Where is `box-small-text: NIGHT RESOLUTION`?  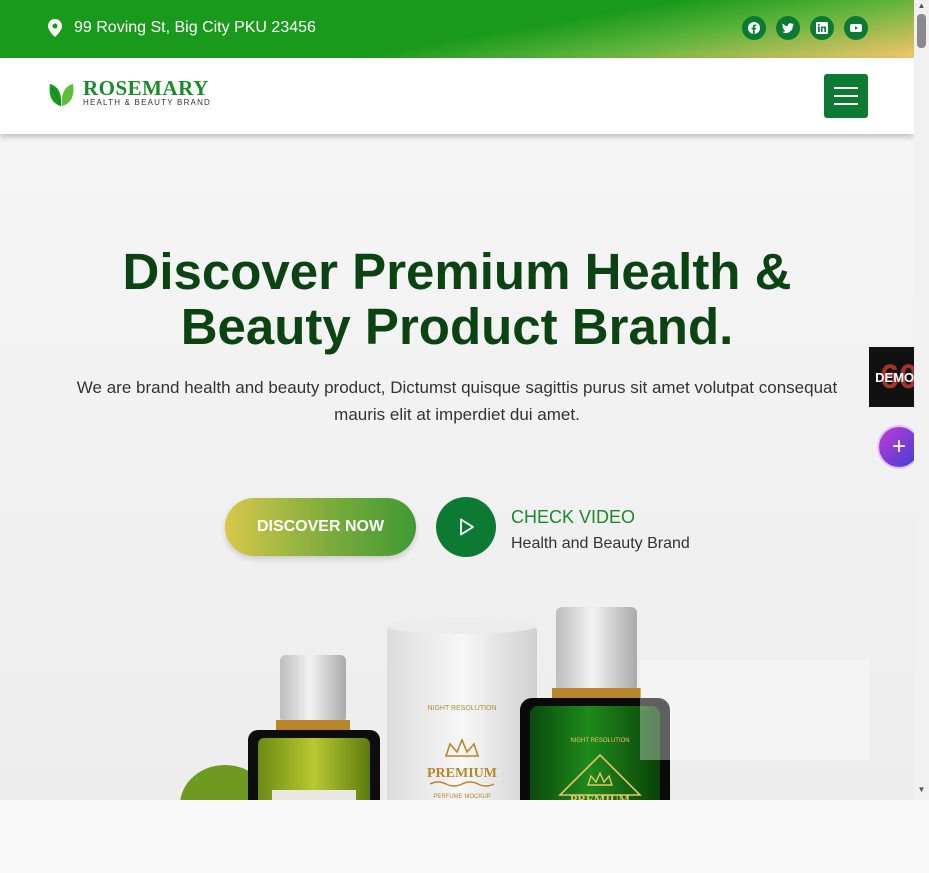 box-small-text: NIGHT RESOLUTION is located at coordinates (461, 708).